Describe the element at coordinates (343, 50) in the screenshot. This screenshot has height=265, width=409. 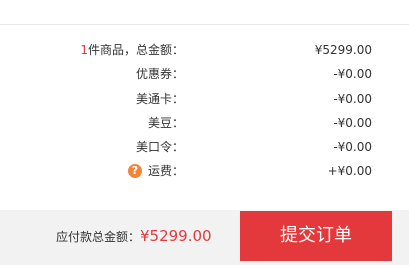
I see `goods-total-value: ¥5299.00` at that location.